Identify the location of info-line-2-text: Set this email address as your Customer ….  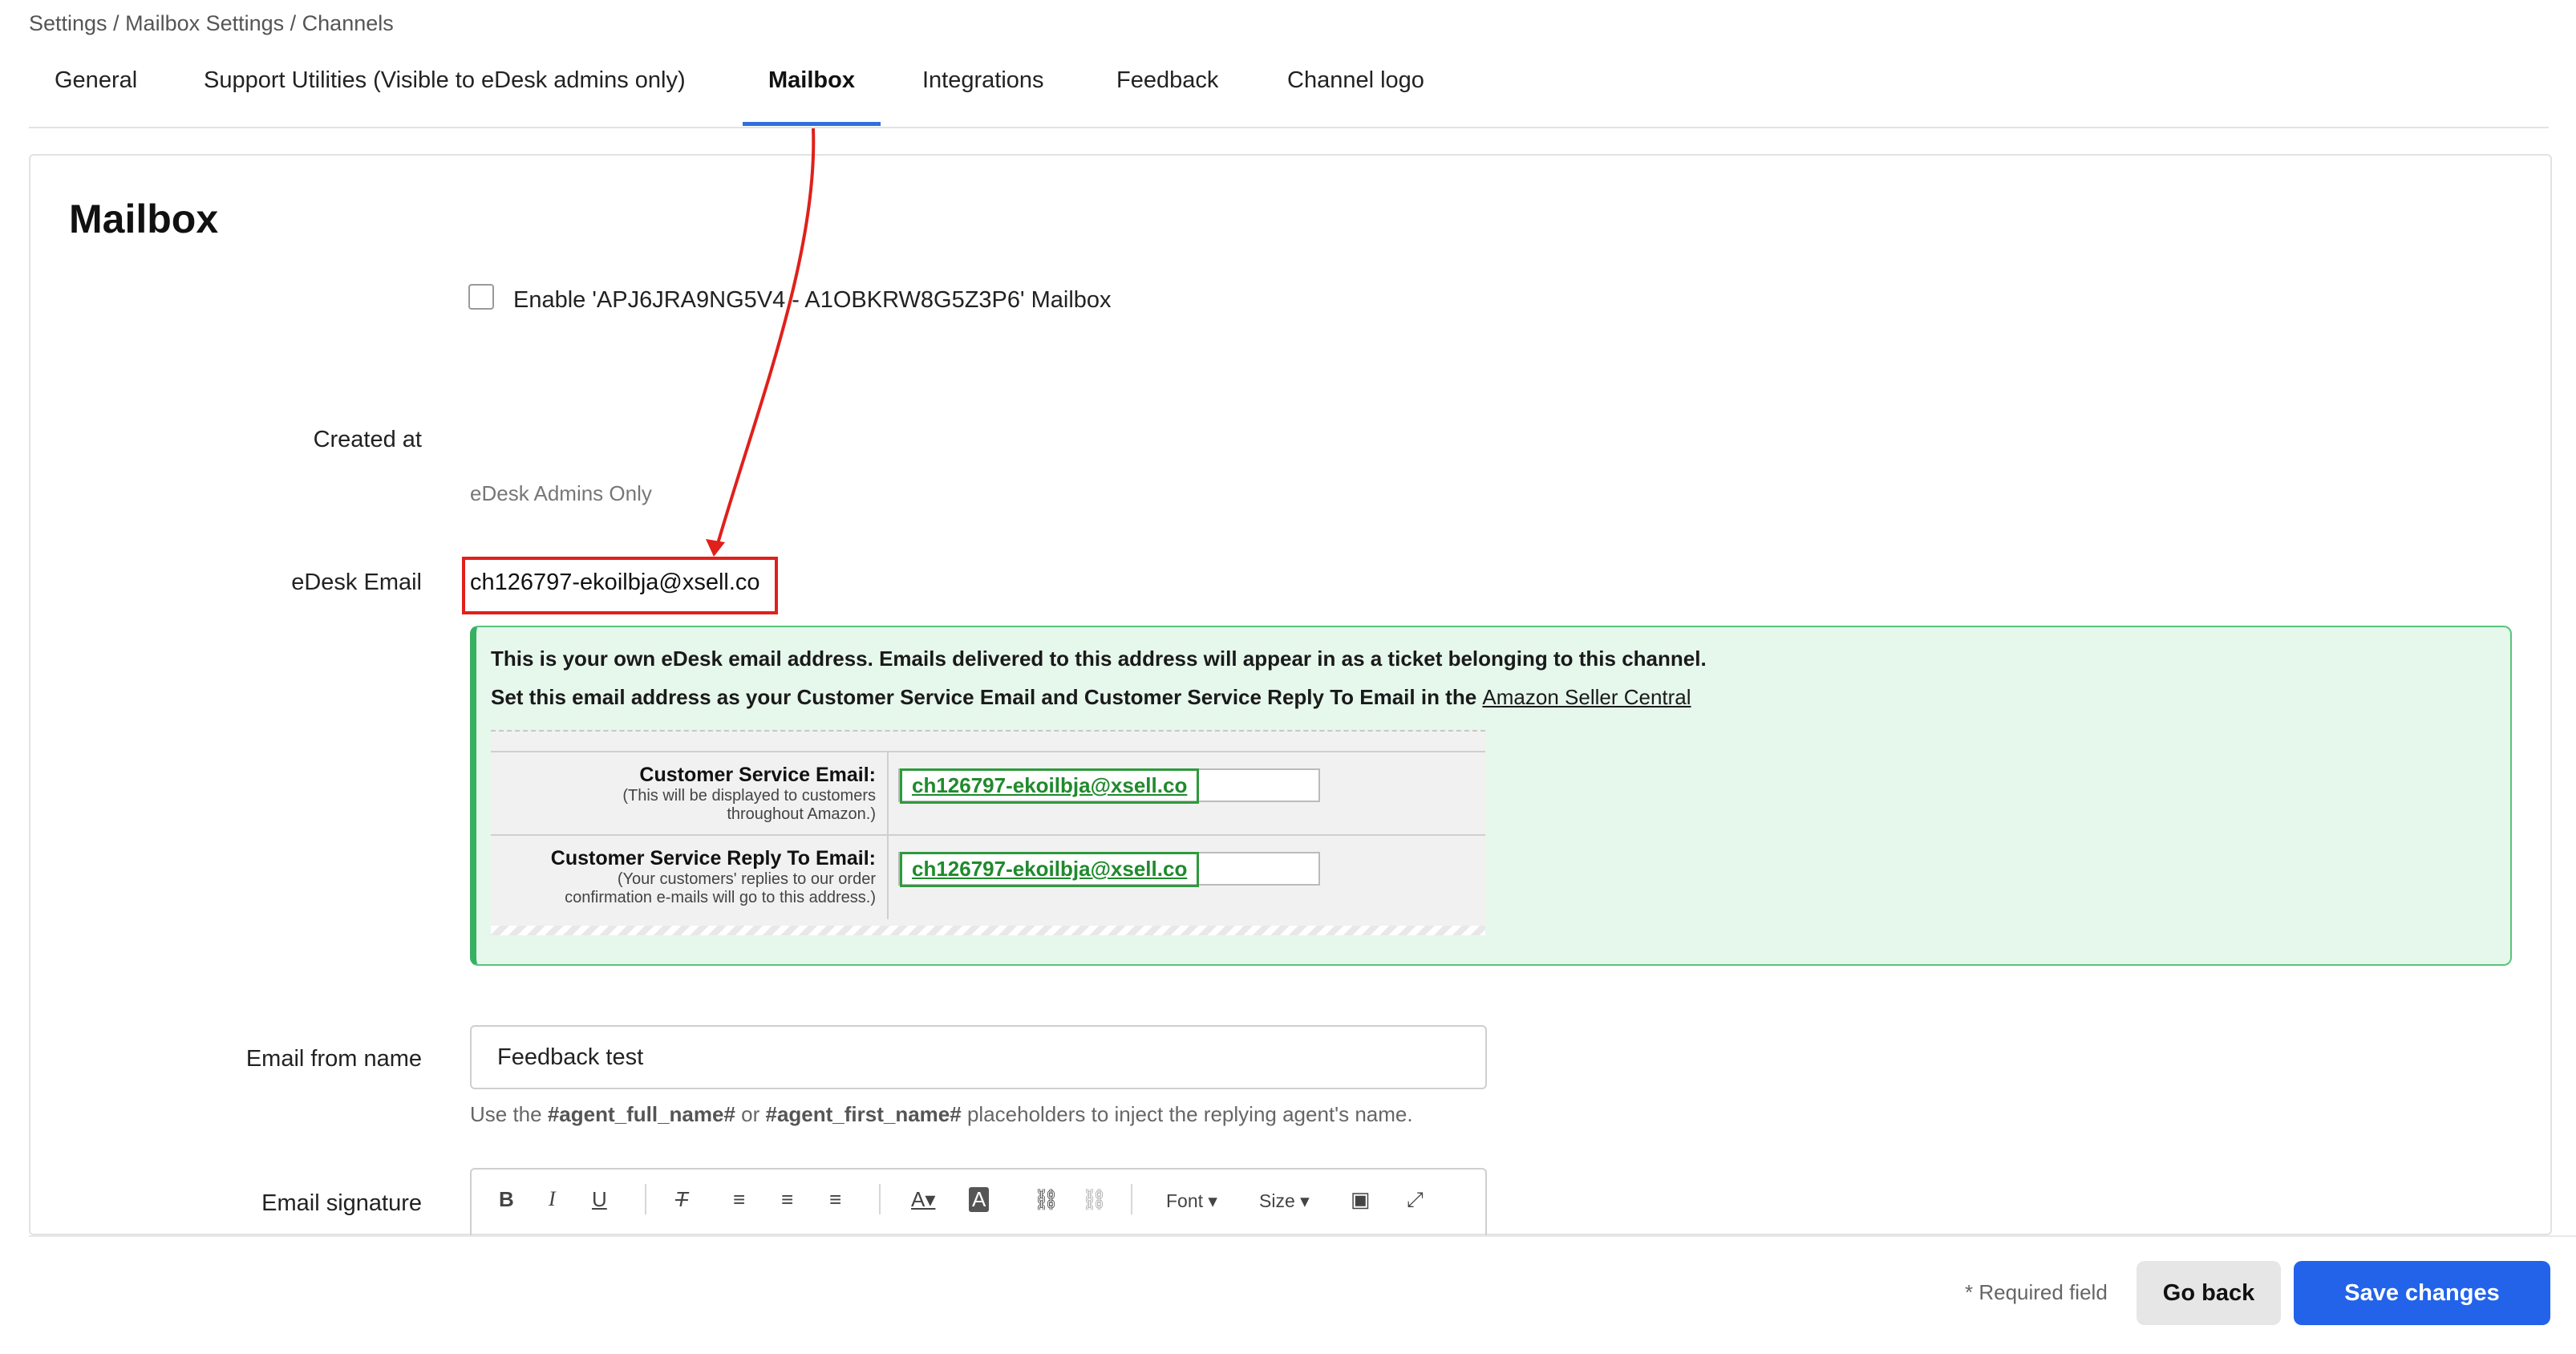
(987, 697).